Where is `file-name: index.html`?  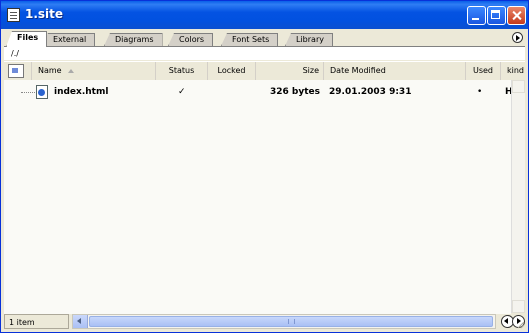 file-name: index.html is located at coordinates (81, 92).